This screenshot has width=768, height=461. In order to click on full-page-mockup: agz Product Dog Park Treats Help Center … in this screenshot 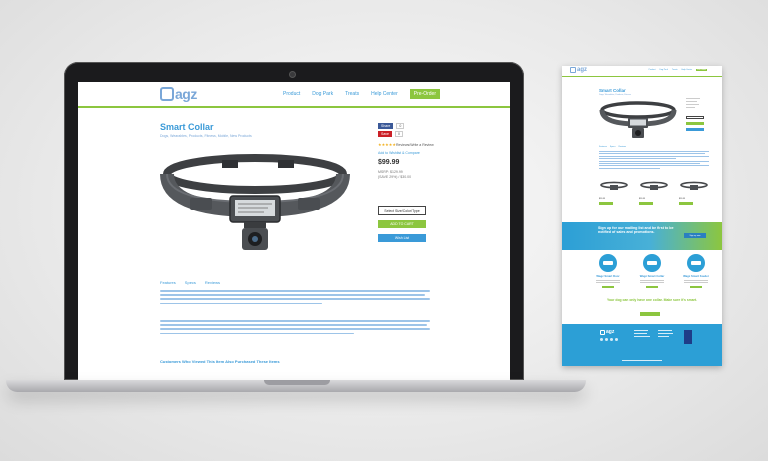, I will do `click(642, 216)`.